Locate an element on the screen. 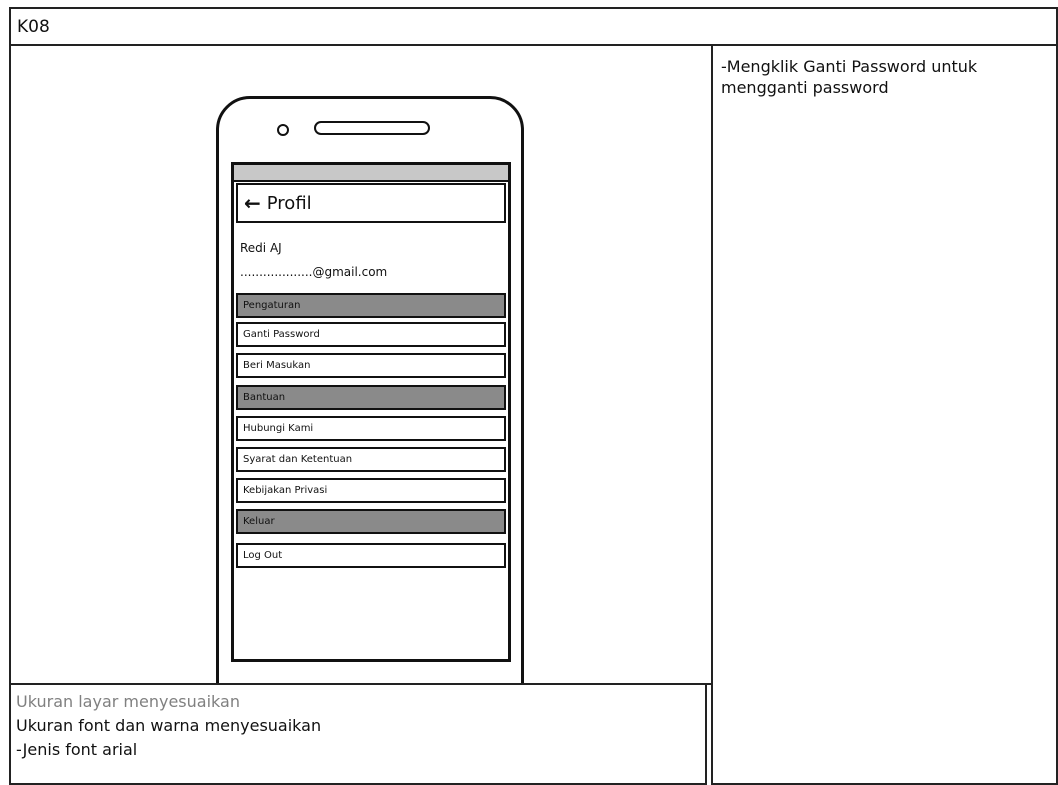  section-header-pengaturan: Pengaturan is located at coordinates (371, 305).